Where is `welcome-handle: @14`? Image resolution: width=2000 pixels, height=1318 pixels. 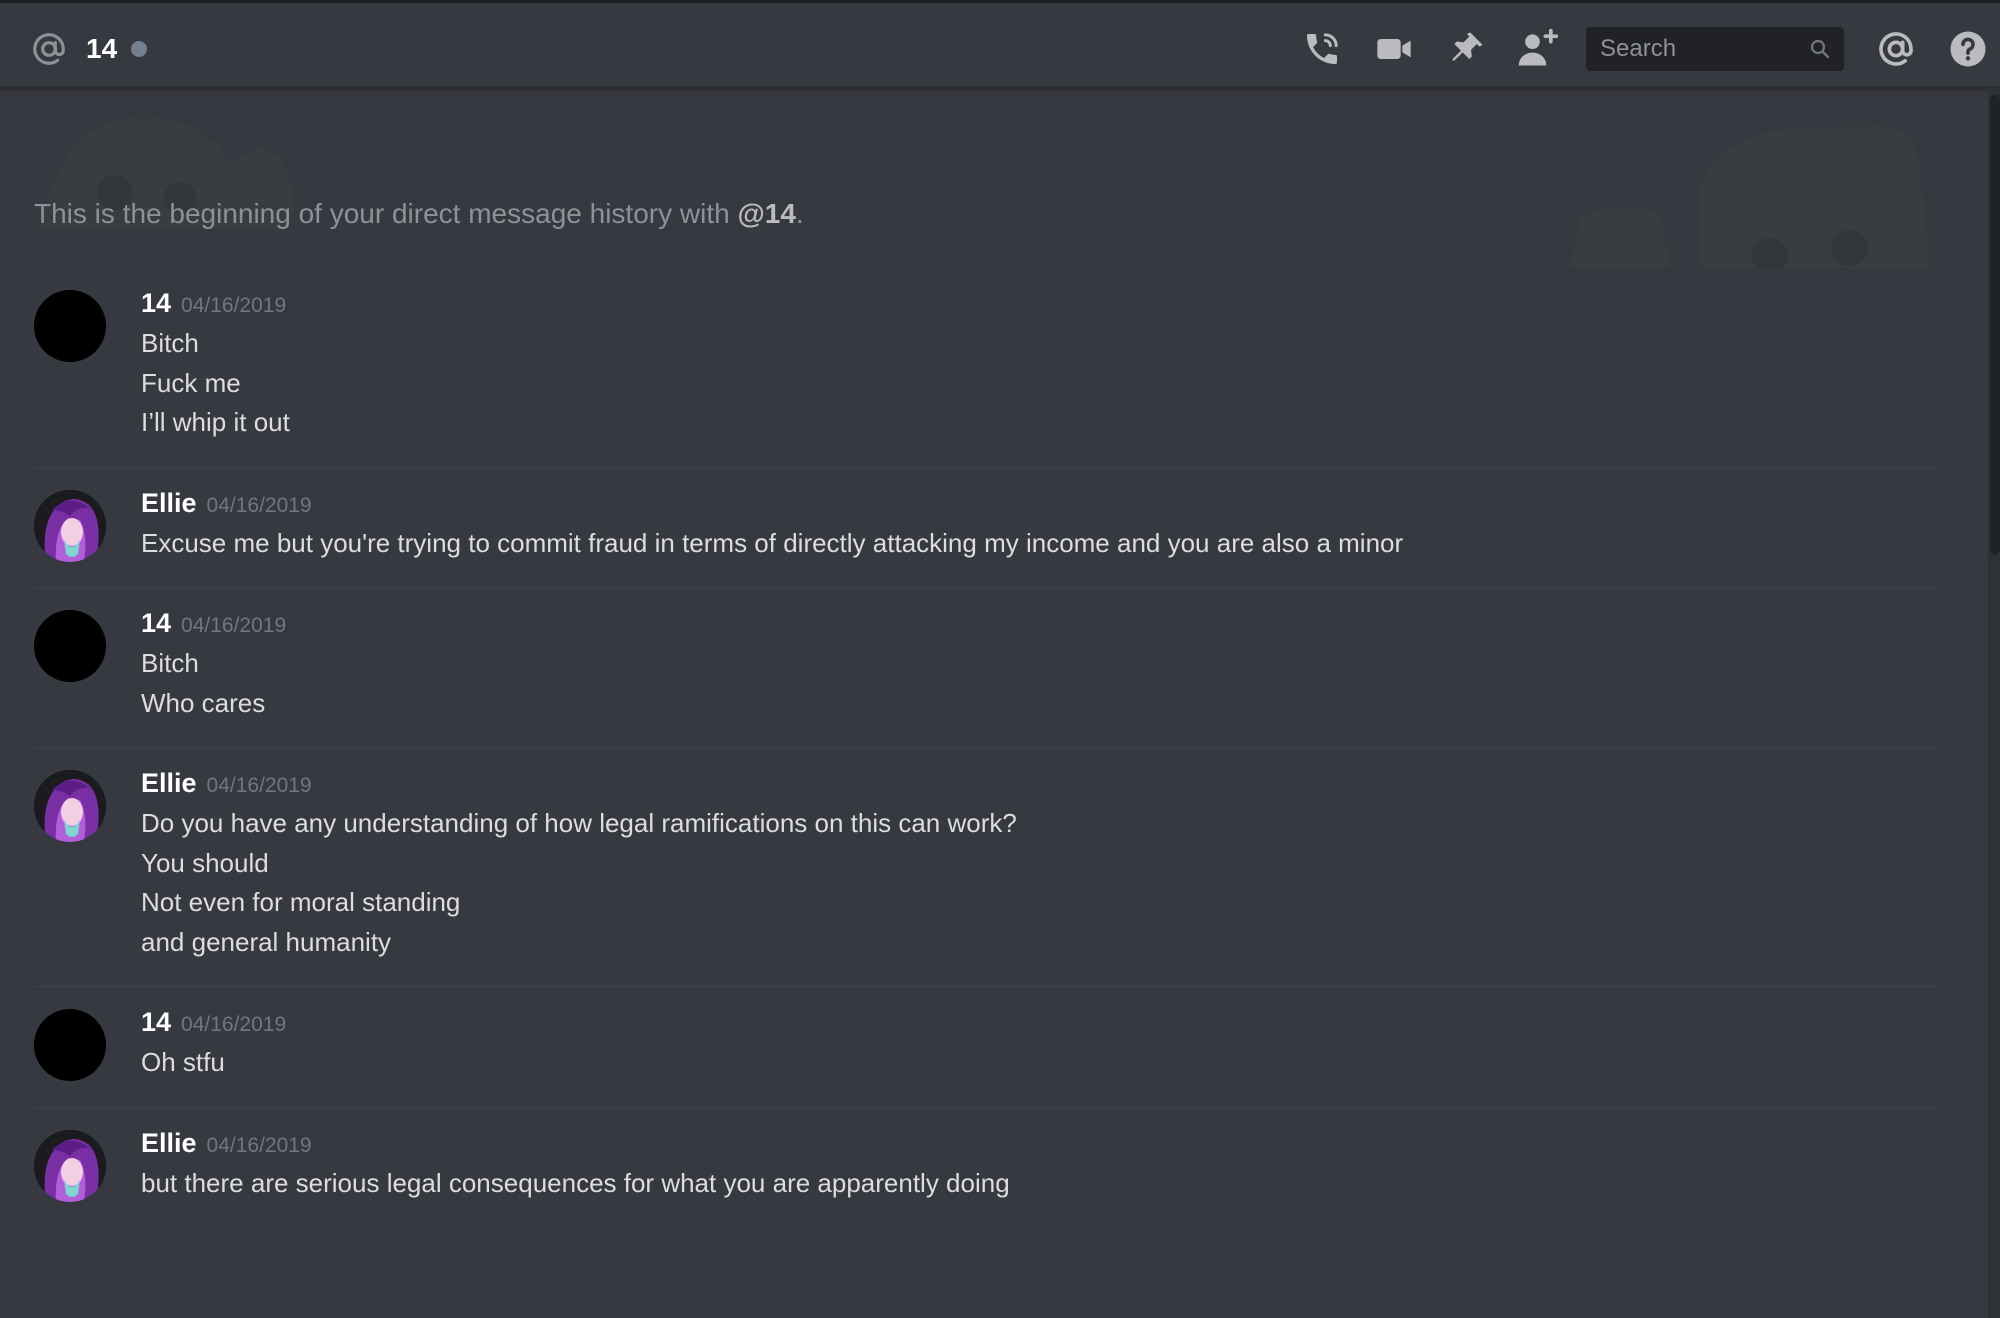
welcome-handle: @14 is located at coordinates (766, 213).